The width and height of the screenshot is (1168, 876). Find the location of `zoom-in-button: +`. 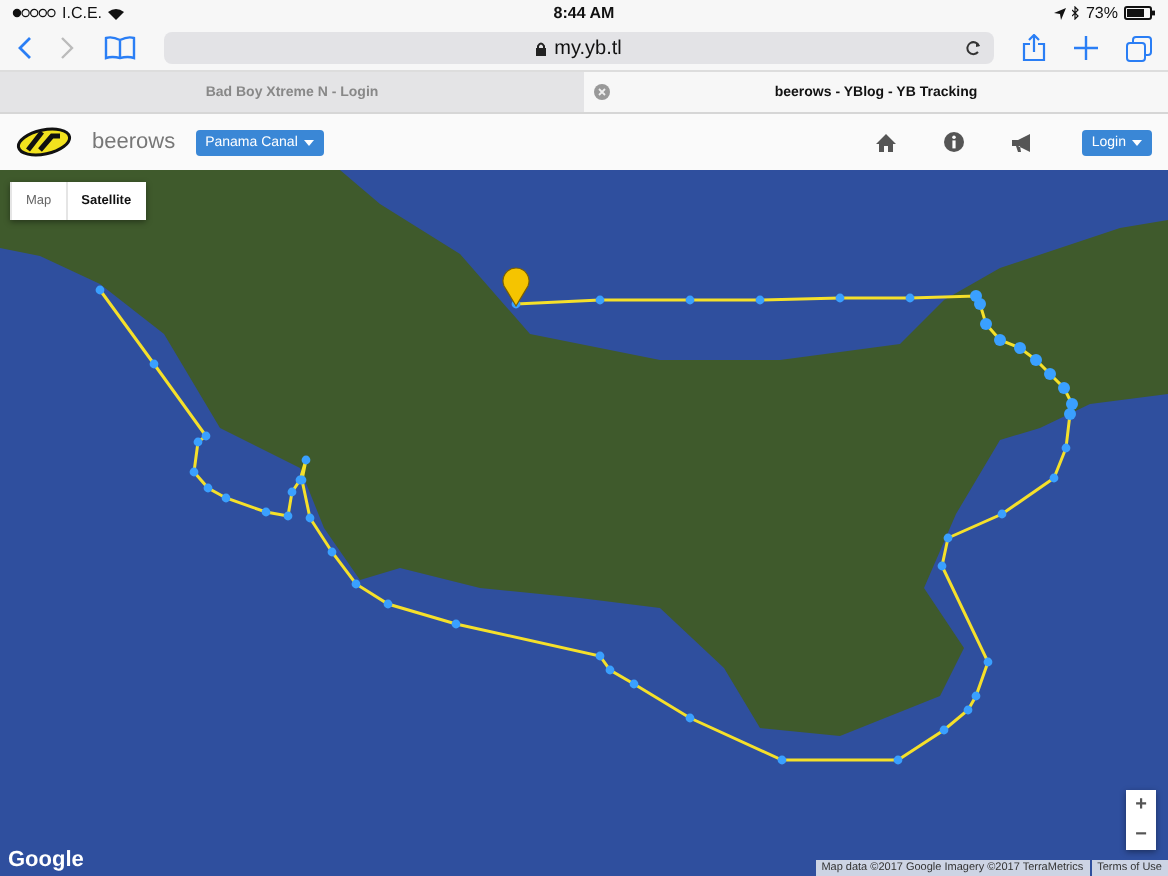

zoom-in-button: + is located at coordinates (1141, 805).